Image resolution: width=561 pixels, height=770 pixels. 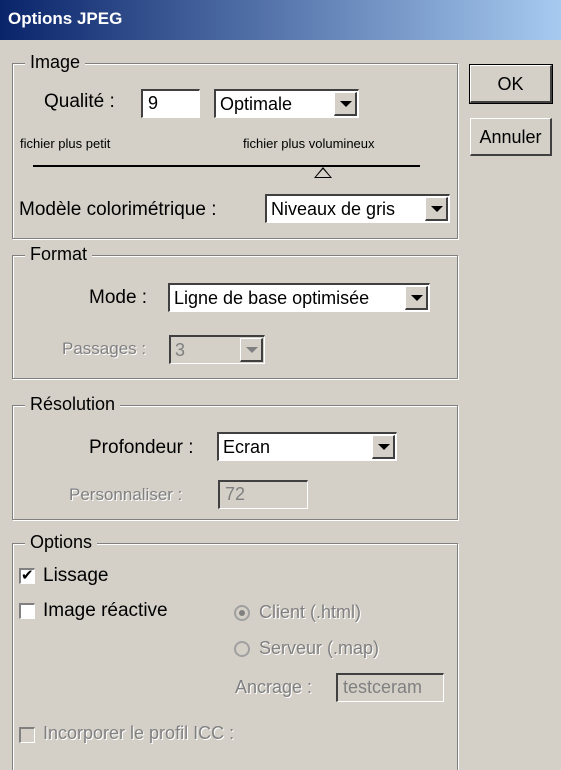 What do you see at coordinates (226, 166) in the screenshot?
I see `quality-slider-track` at bounding box center [226, 166].